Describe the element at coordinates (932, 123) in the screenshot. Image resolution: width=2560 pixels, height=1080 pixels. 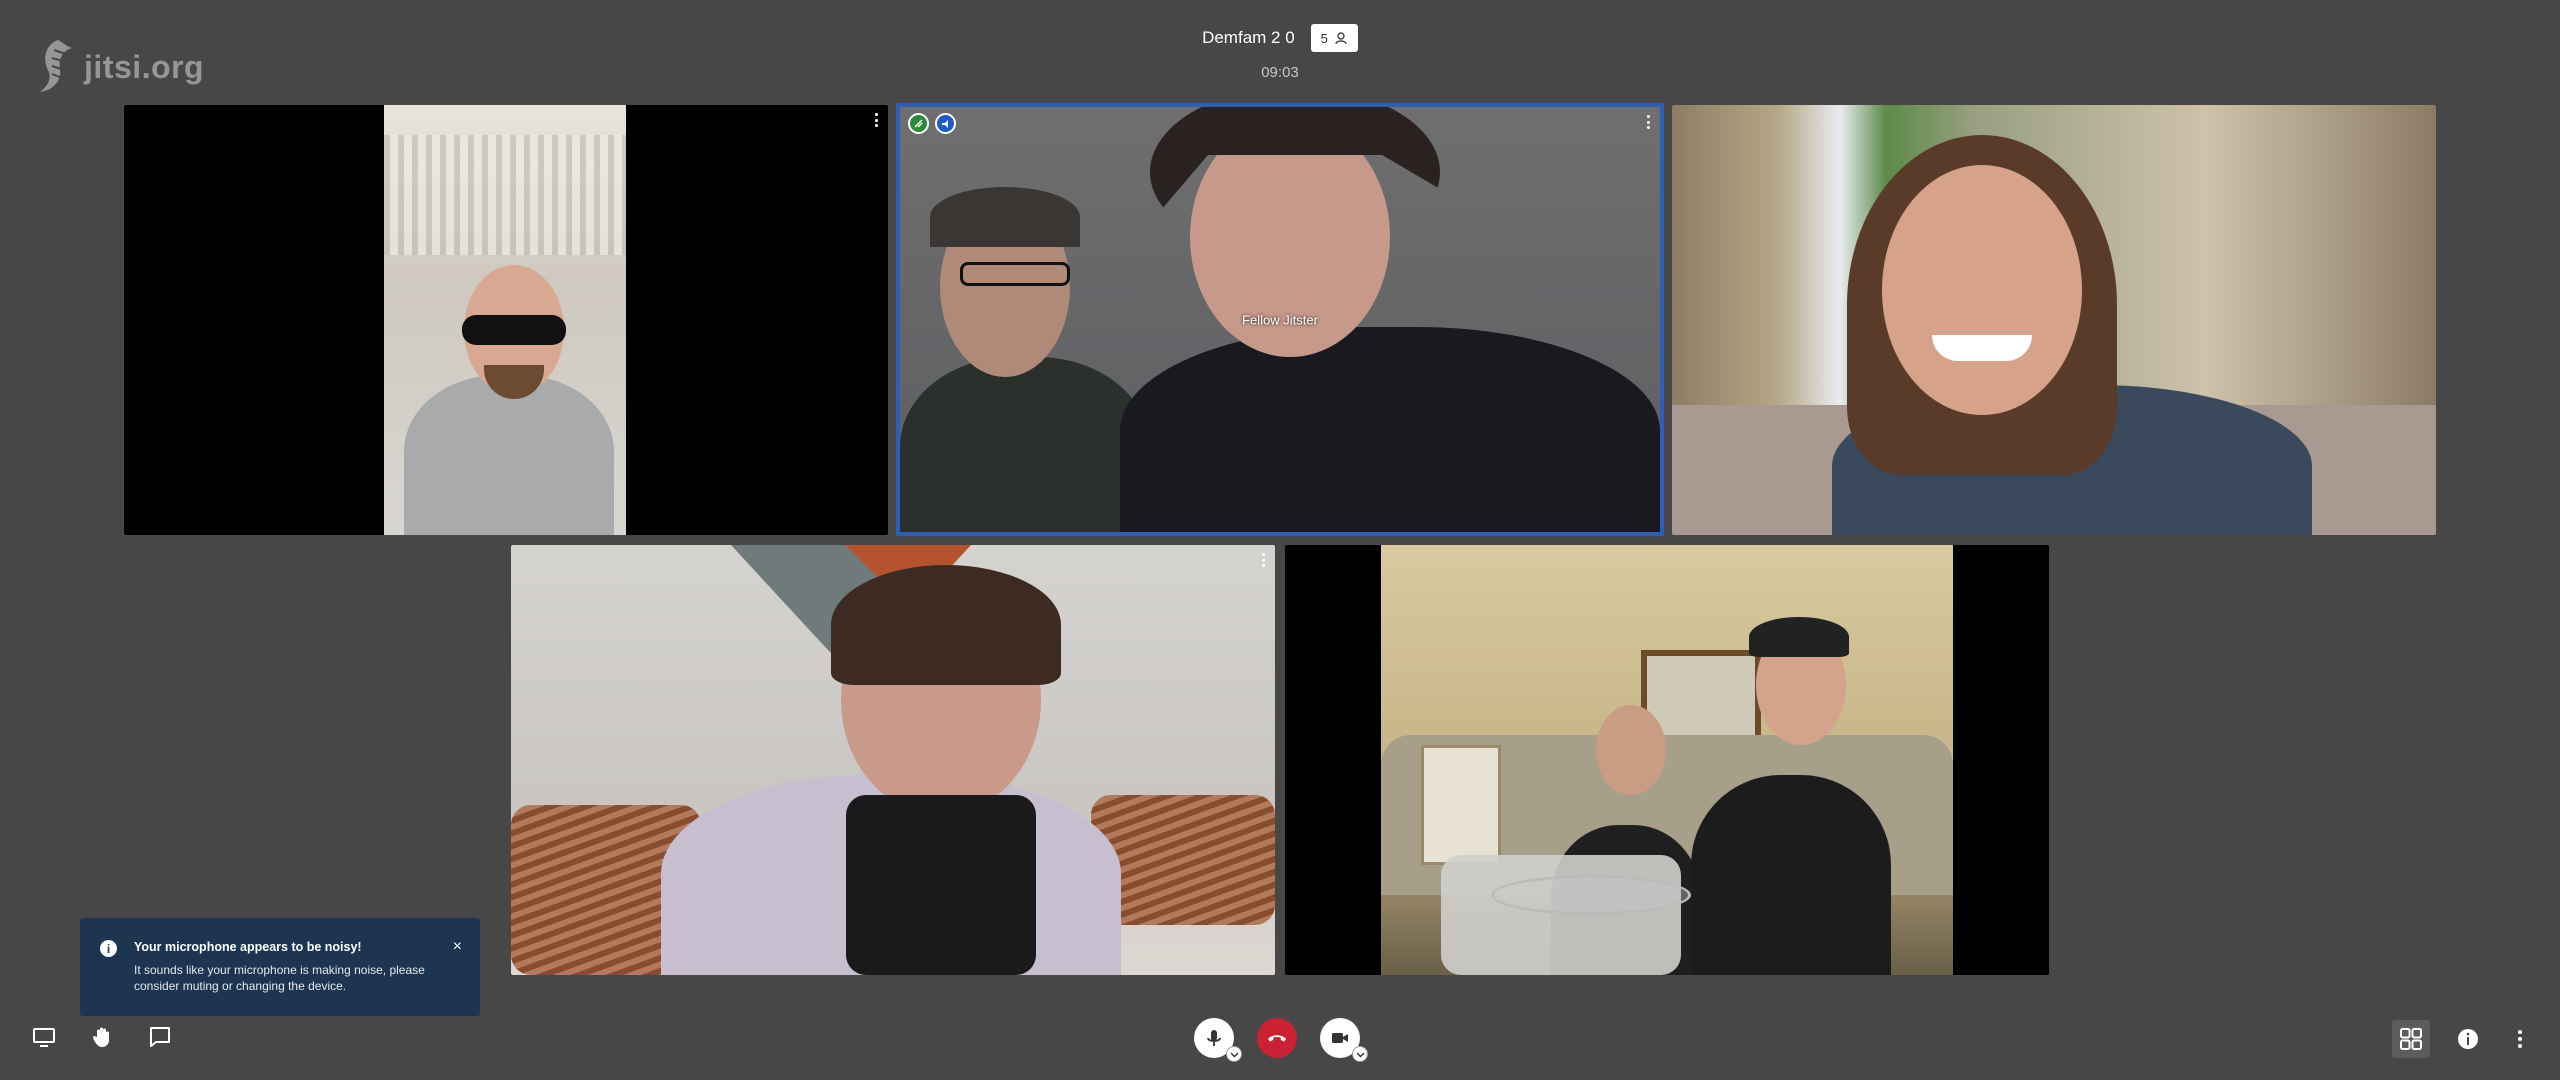
I see `status-indicators` at that location.